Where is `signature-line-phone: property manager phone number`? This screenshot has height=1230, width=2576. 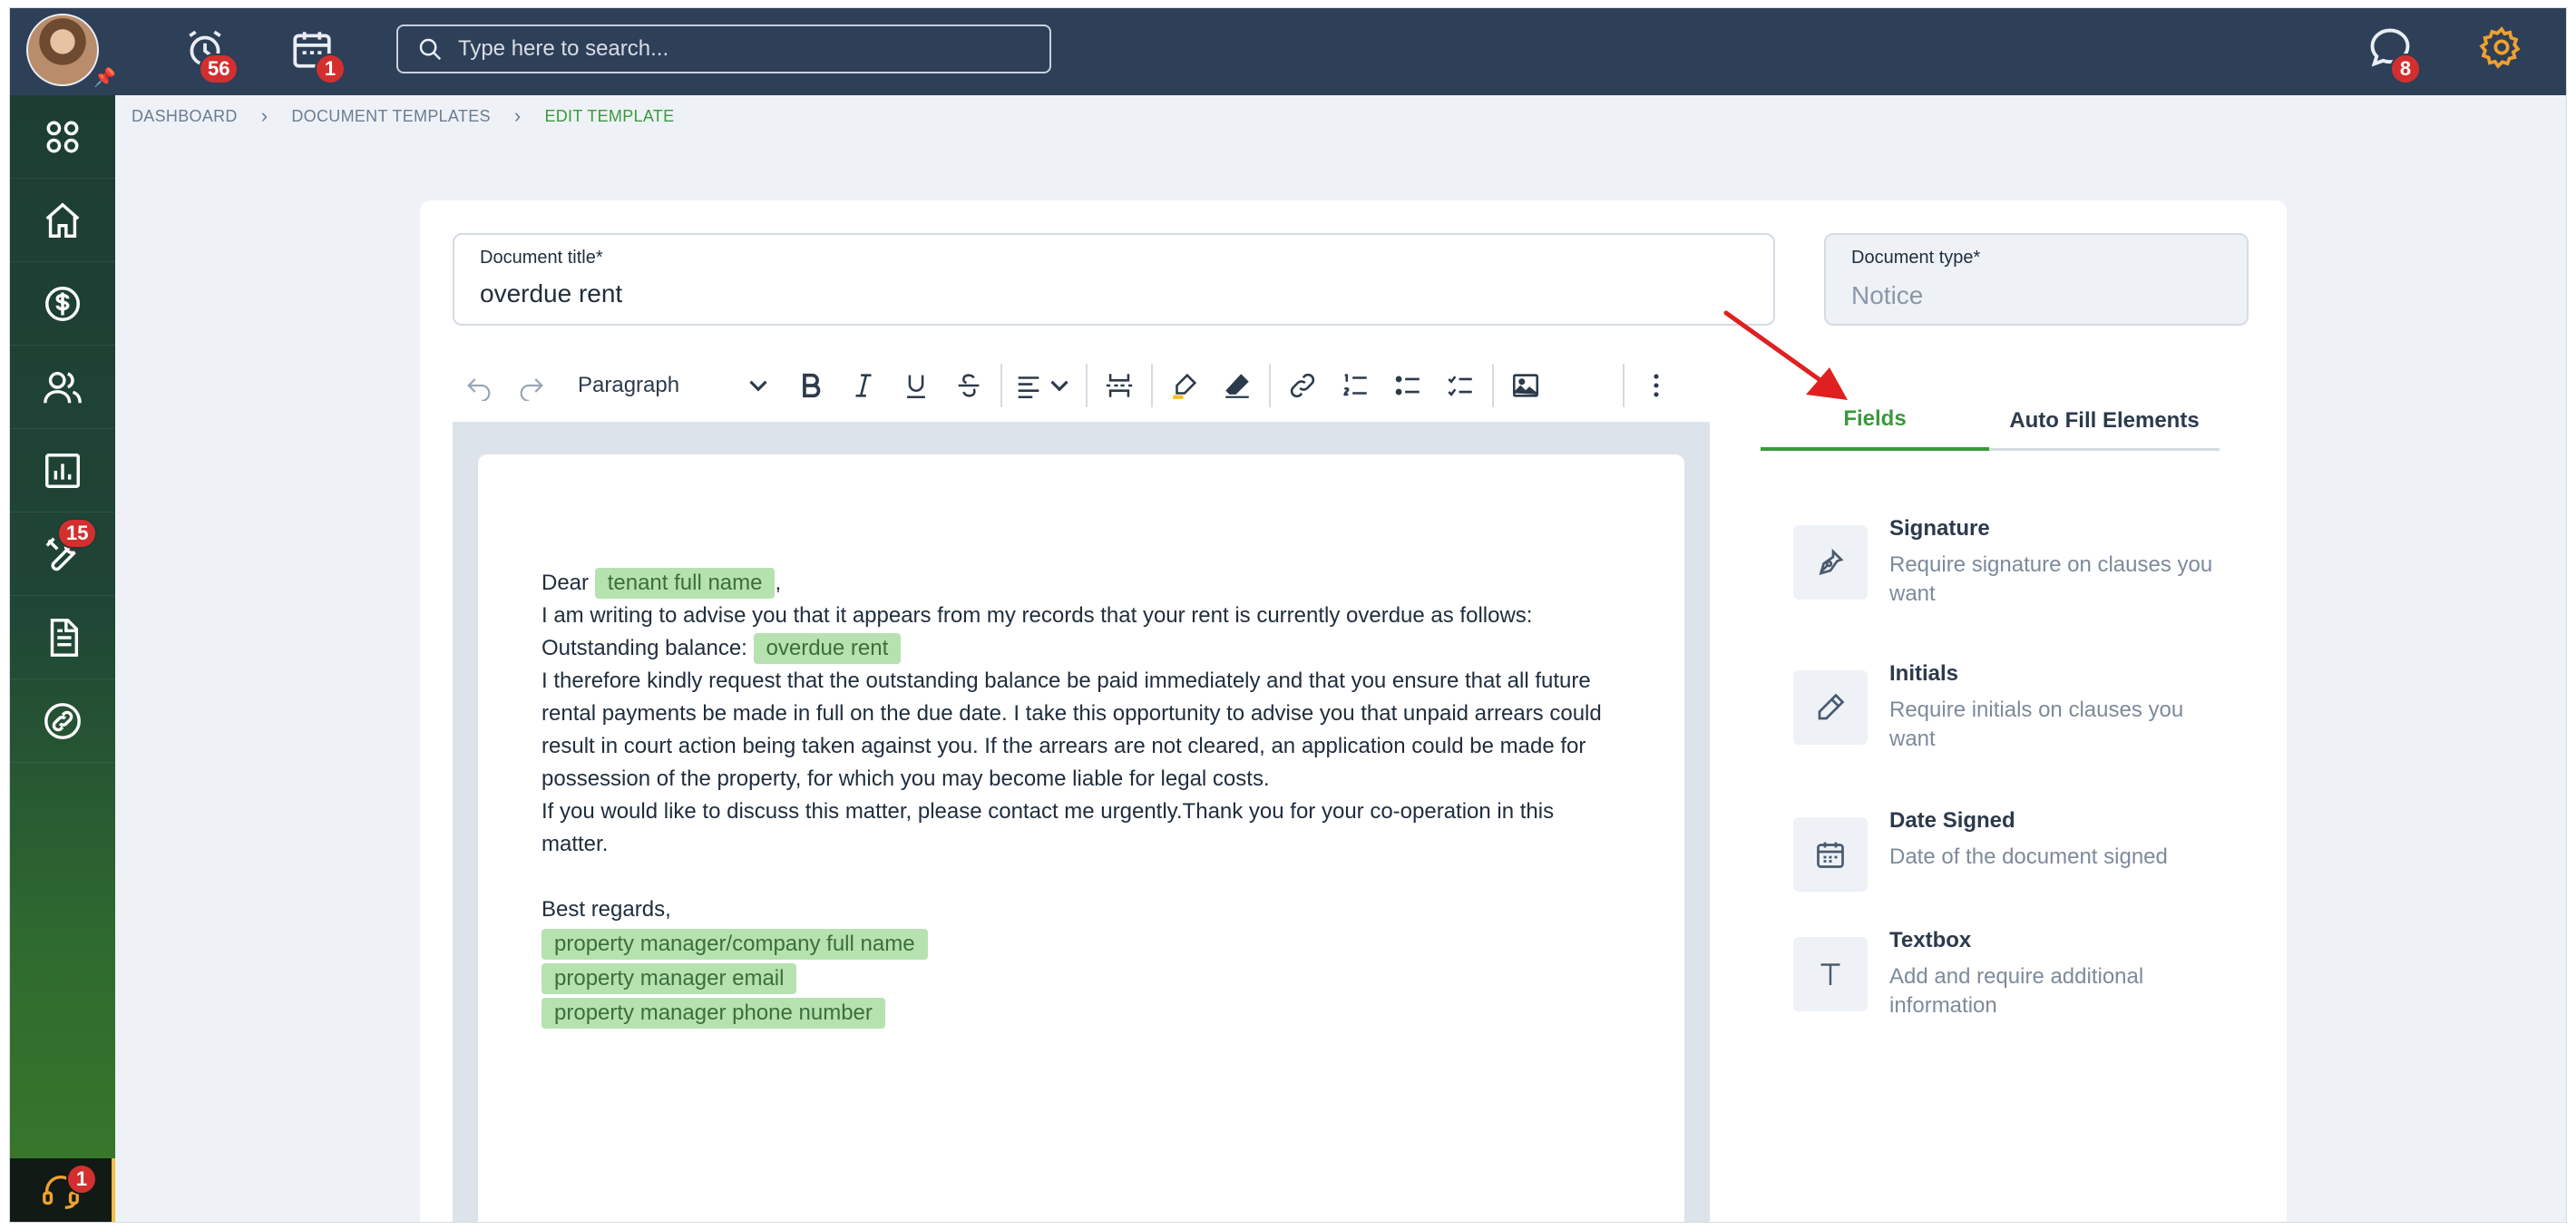 signature-line-phone: property manager phone number is located at coordinates (1081, 1014).